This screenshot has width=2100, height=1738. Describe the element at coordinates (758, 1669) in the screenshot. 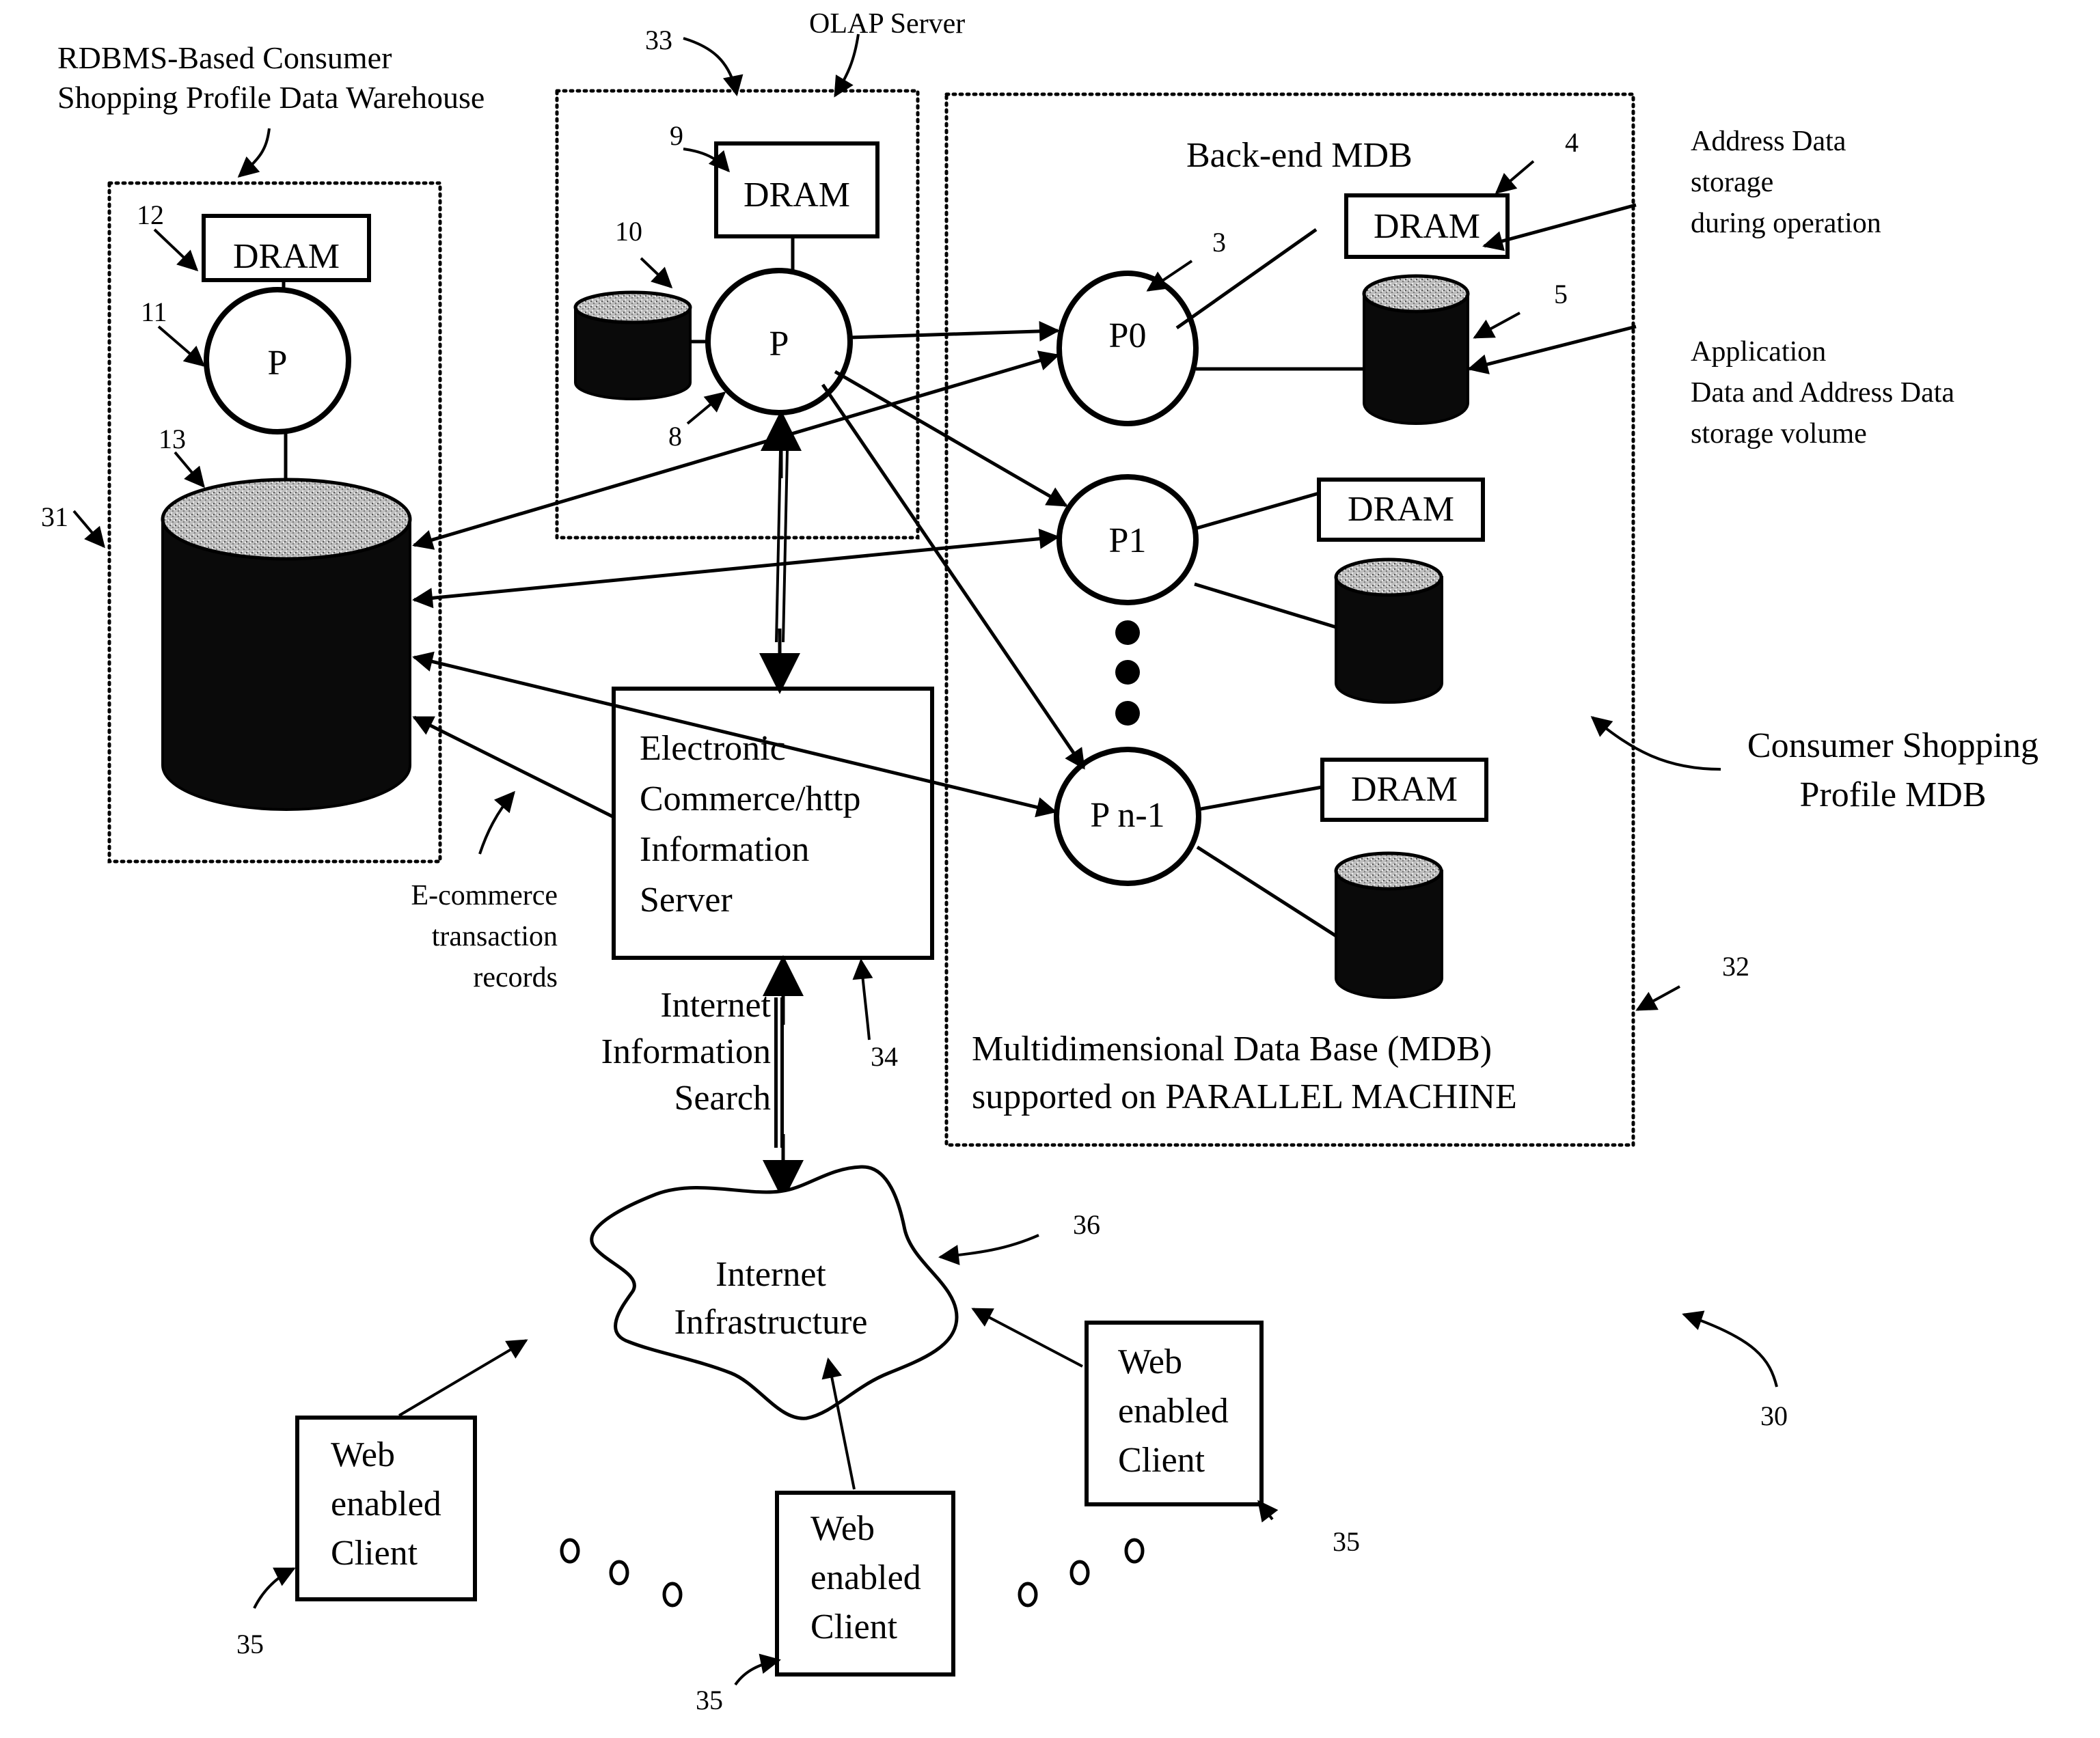

I see `web-client-2-ref-arrow-icon` at that location.